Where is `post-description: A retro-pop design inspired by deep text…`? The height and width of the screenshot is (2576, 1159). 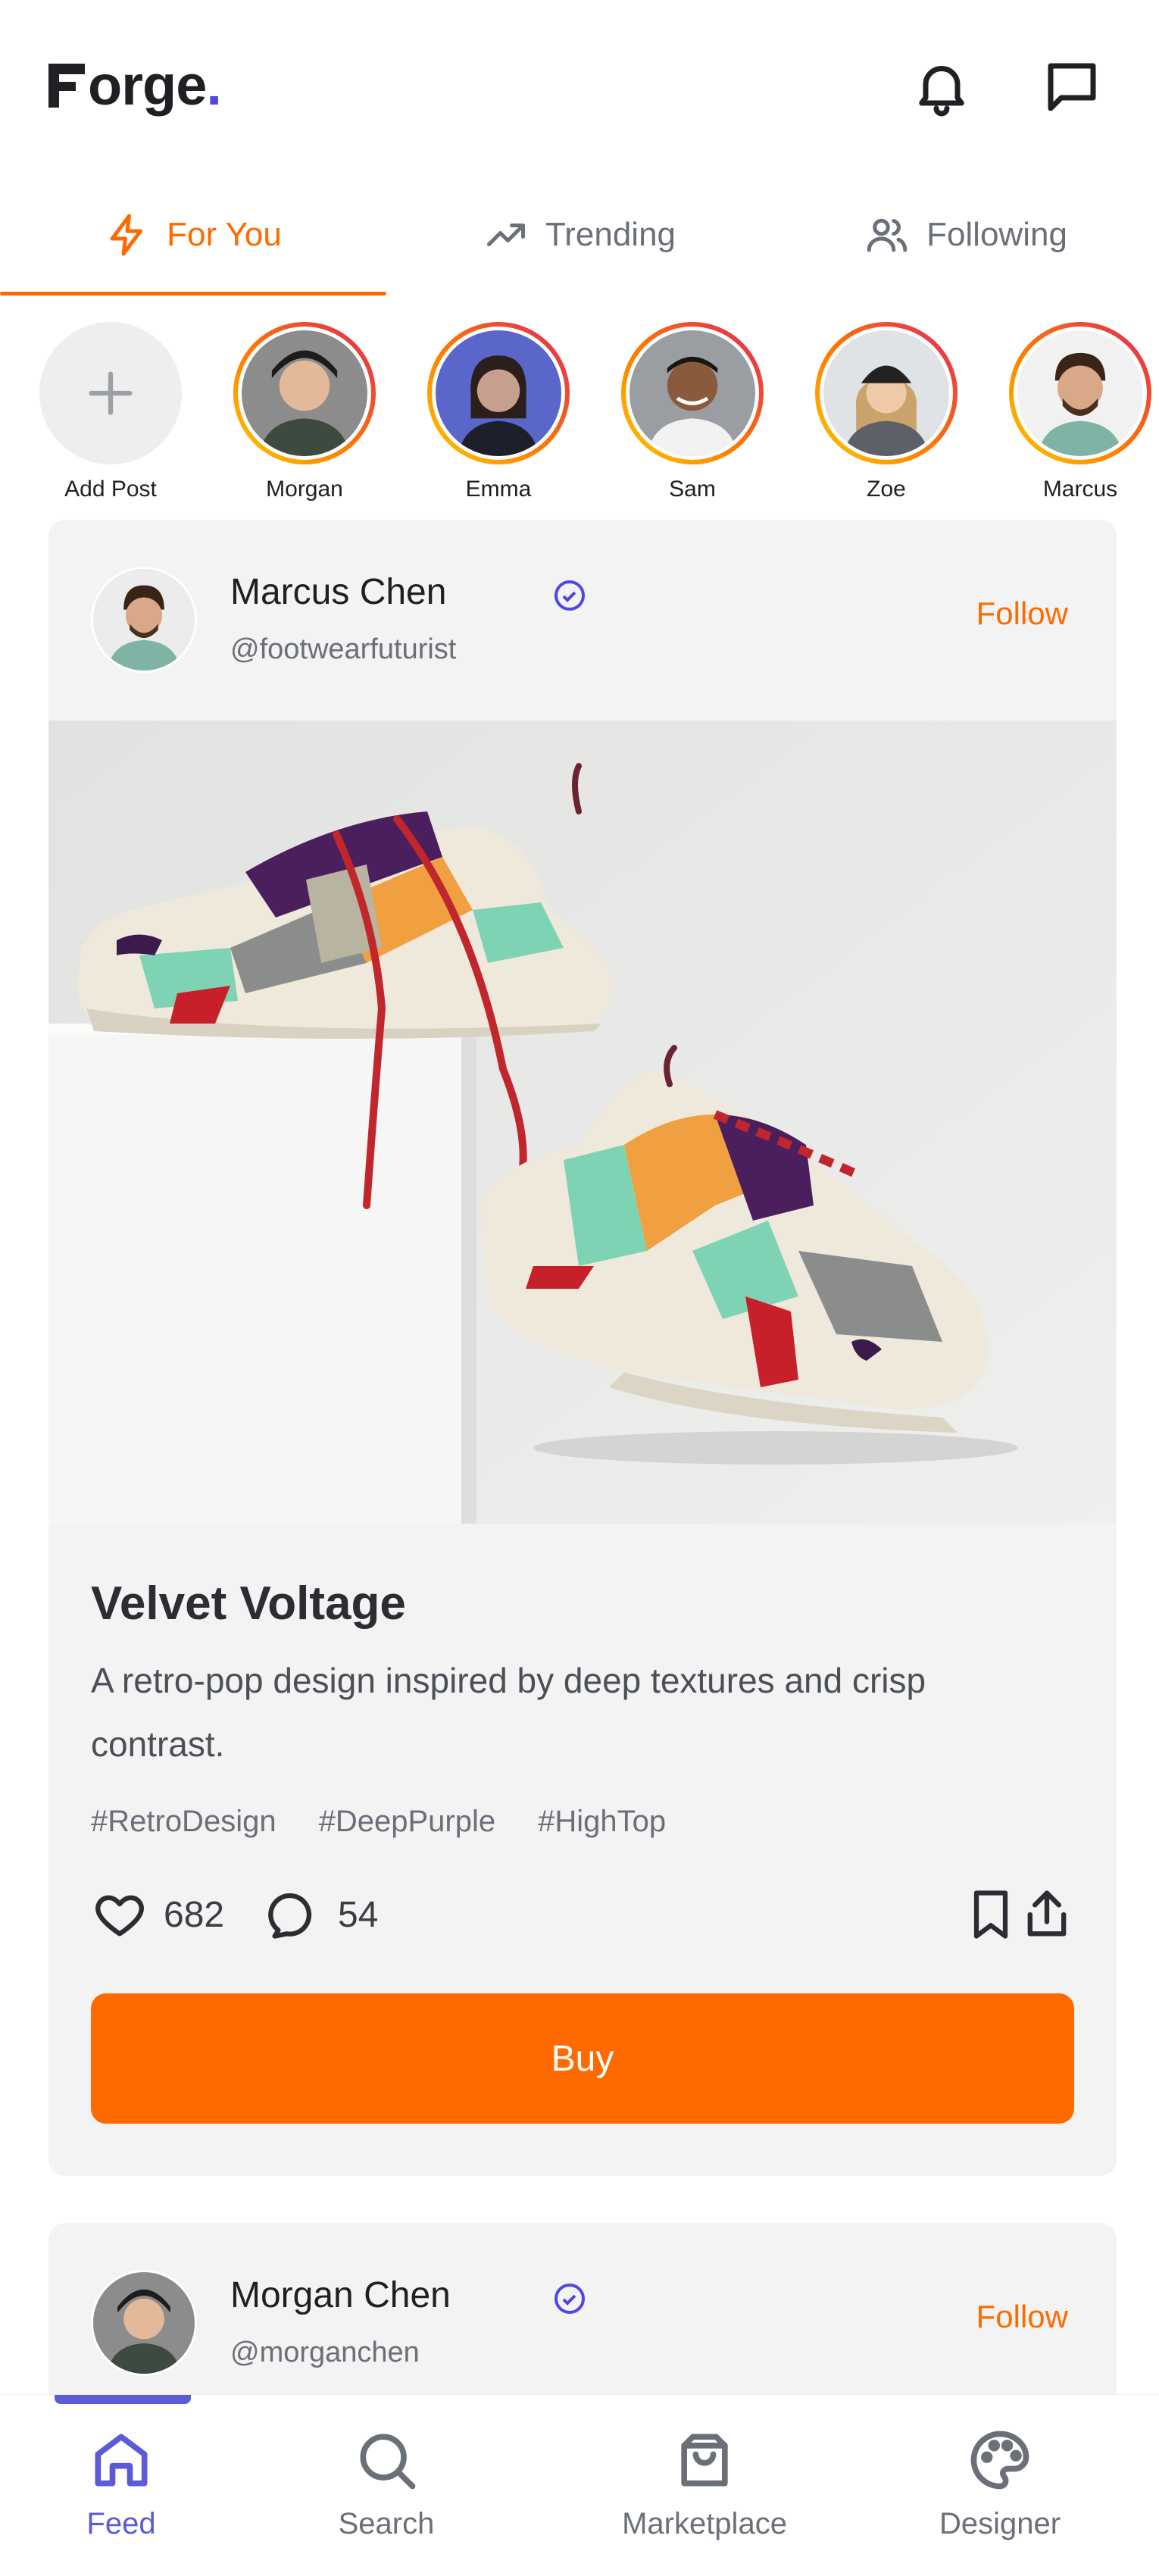 post-description: A retro-pop design inspired by deep text… is located at coordinates (508, 1713).